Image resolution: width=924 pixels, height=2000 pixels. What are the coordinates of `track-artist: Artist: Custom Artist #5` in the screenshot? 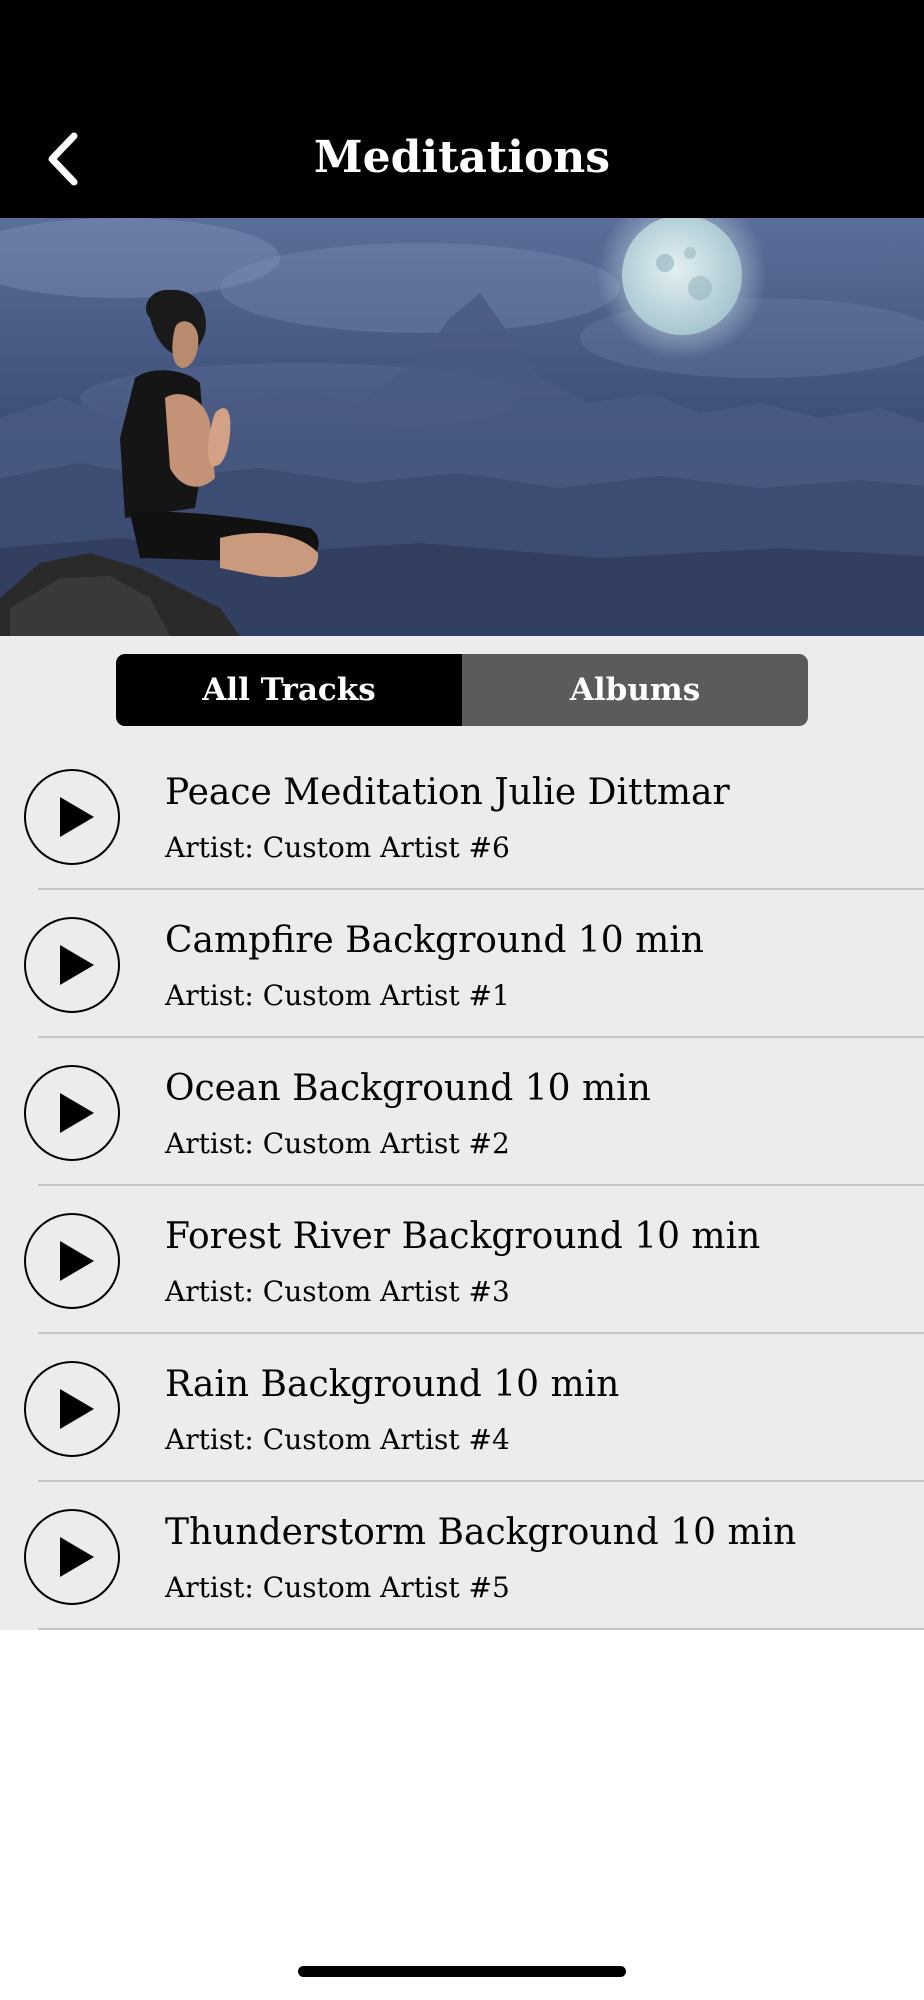 It's located at (337, 1587).